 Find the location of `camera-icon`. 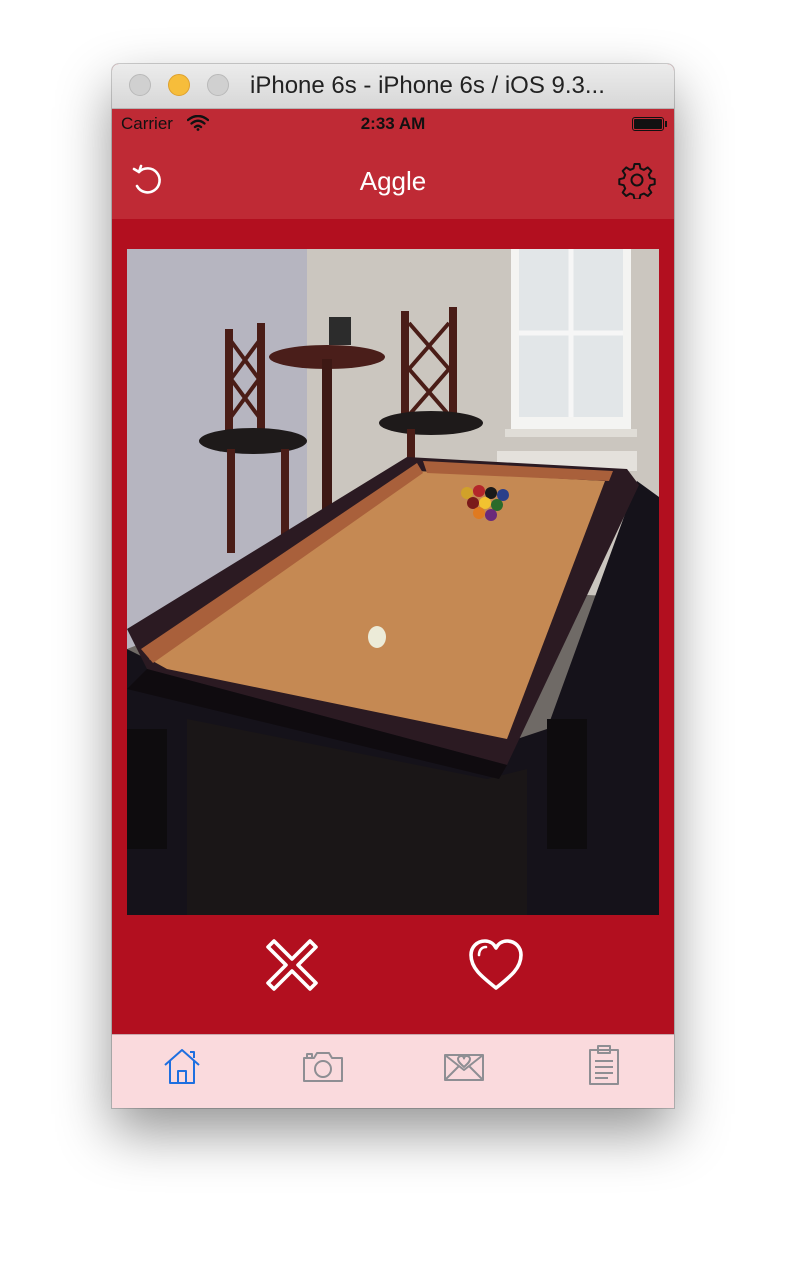

camera-icon is located at coordinates (323, 1067).